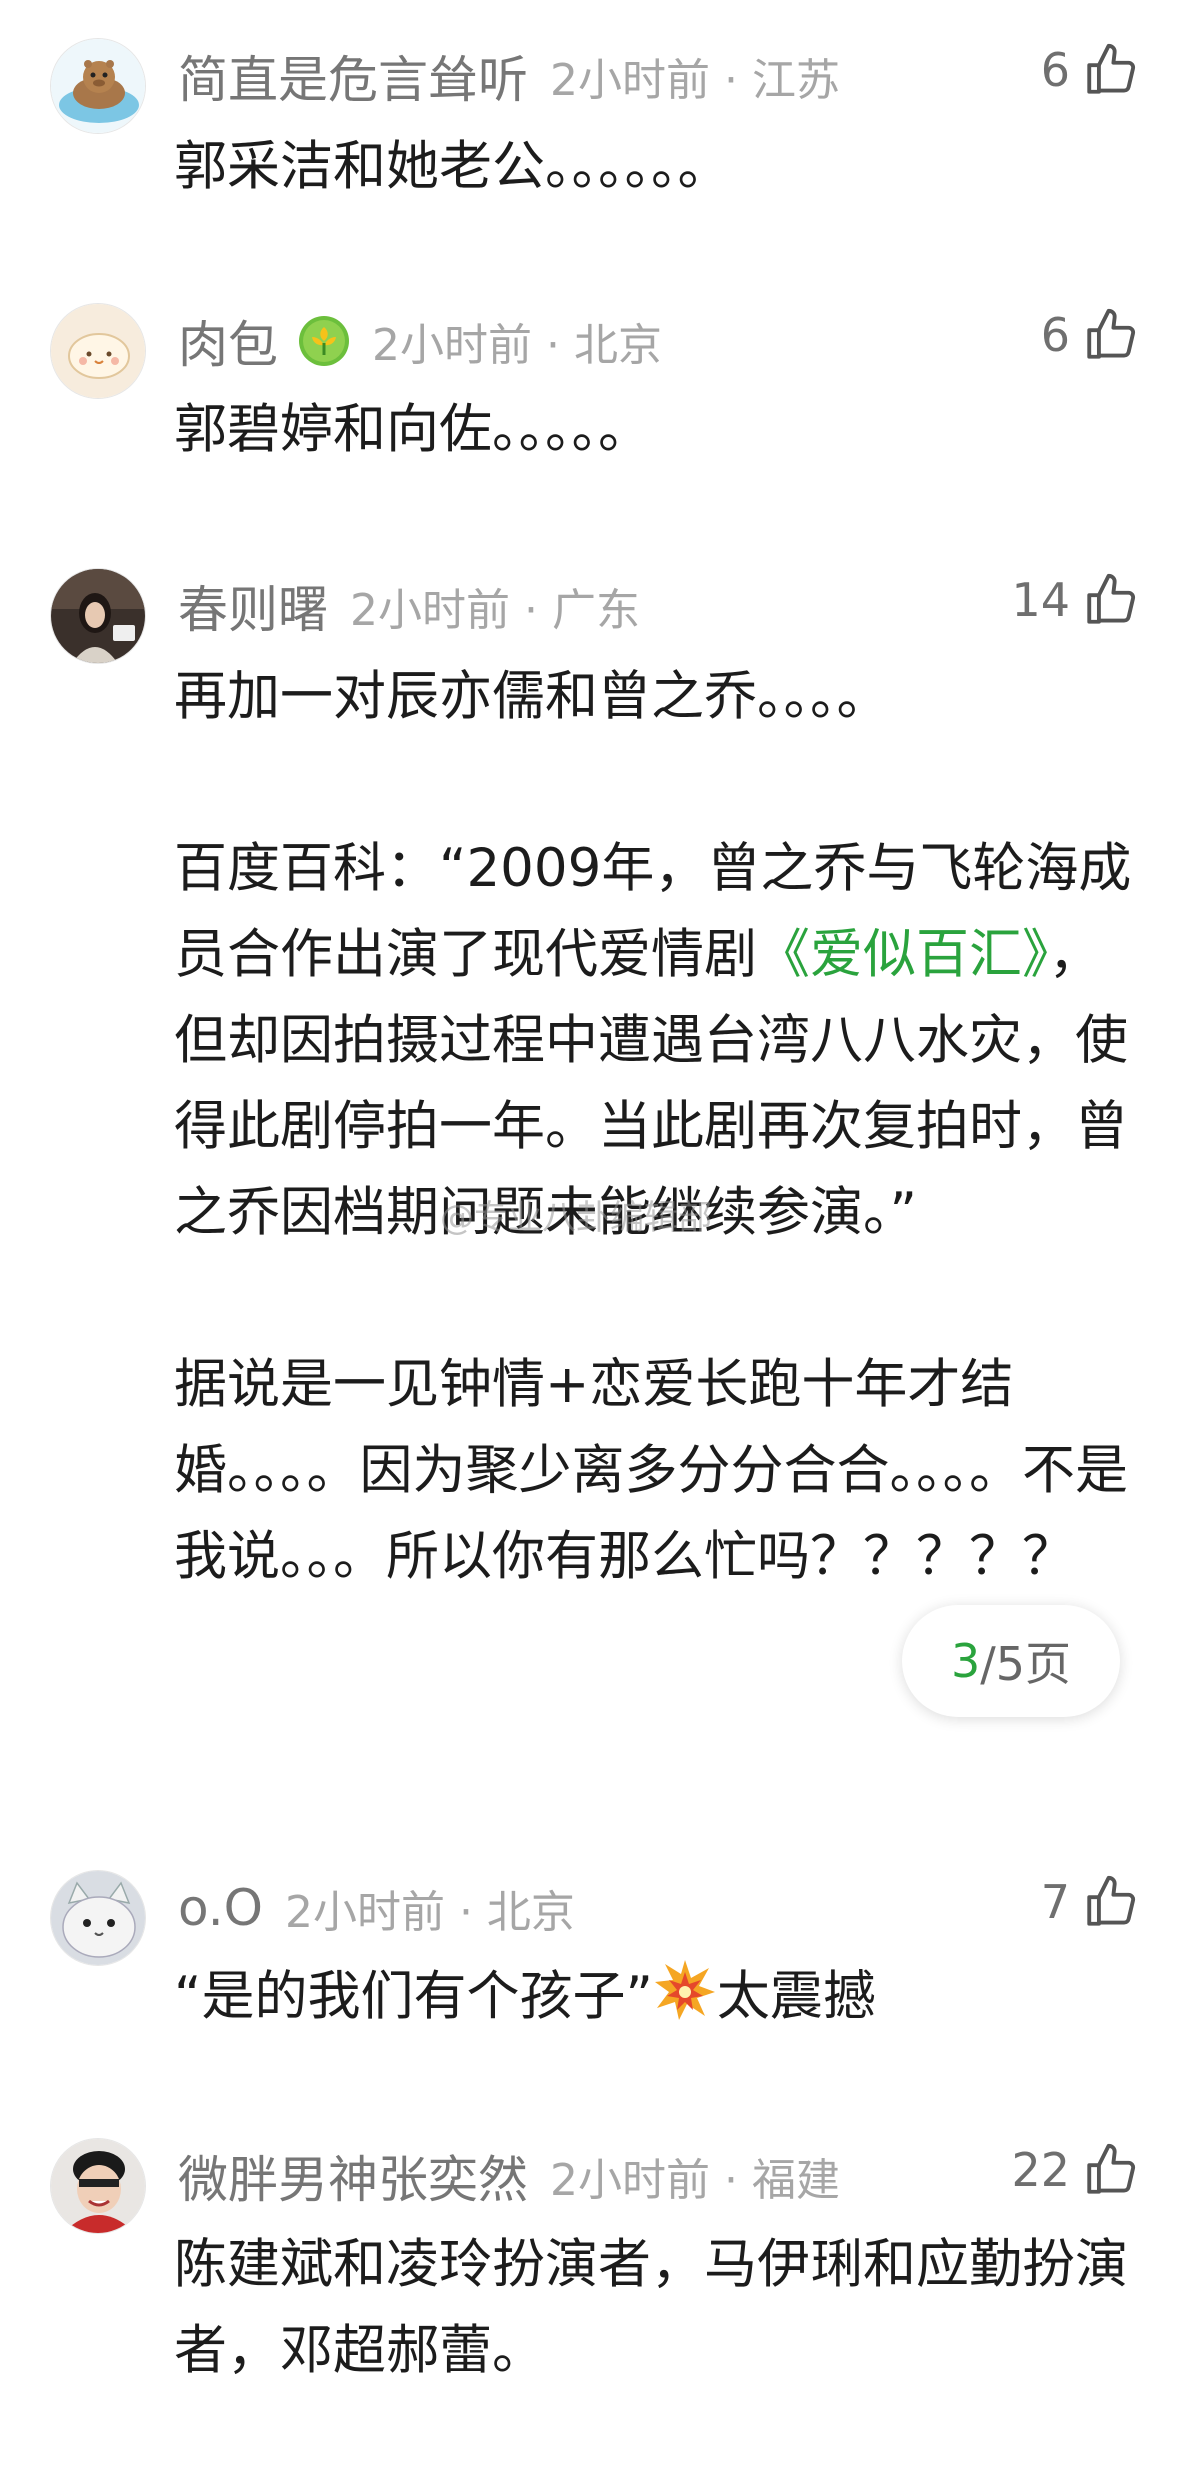  I want to click on comment-paragraph: 再加一对辰亦儒和曾之乔。。。。, so click(532, 696).